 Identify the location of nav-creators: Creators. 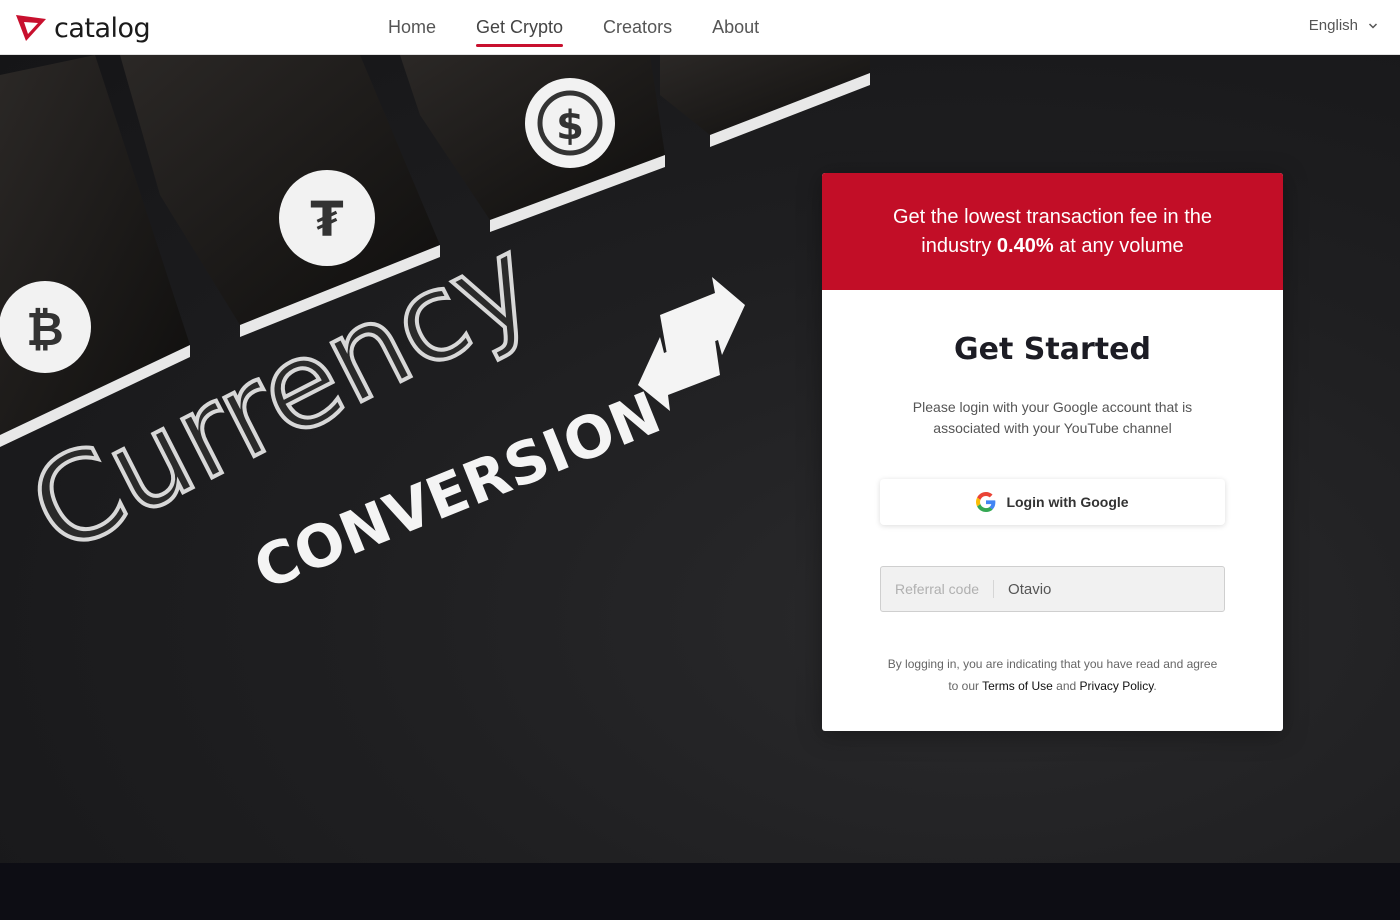
(637, 27).